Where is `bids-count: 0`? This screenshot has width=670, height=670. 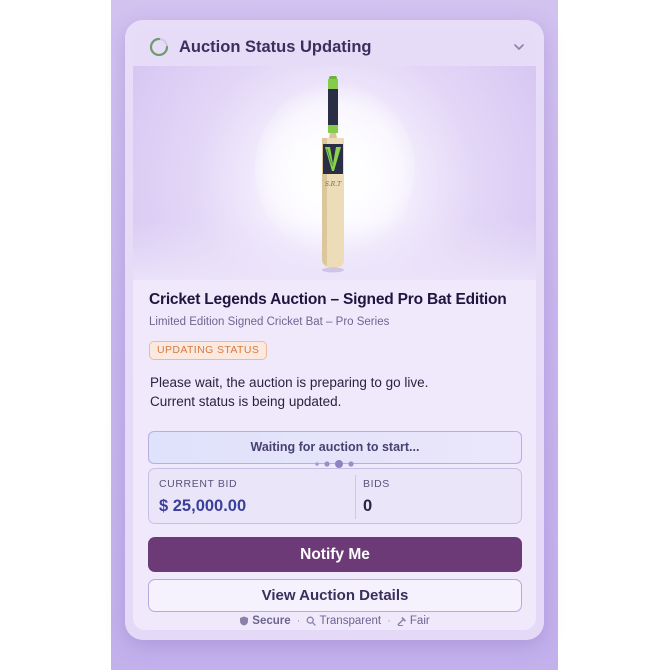
bids-count: 0 is located at coordinates (368, 506).